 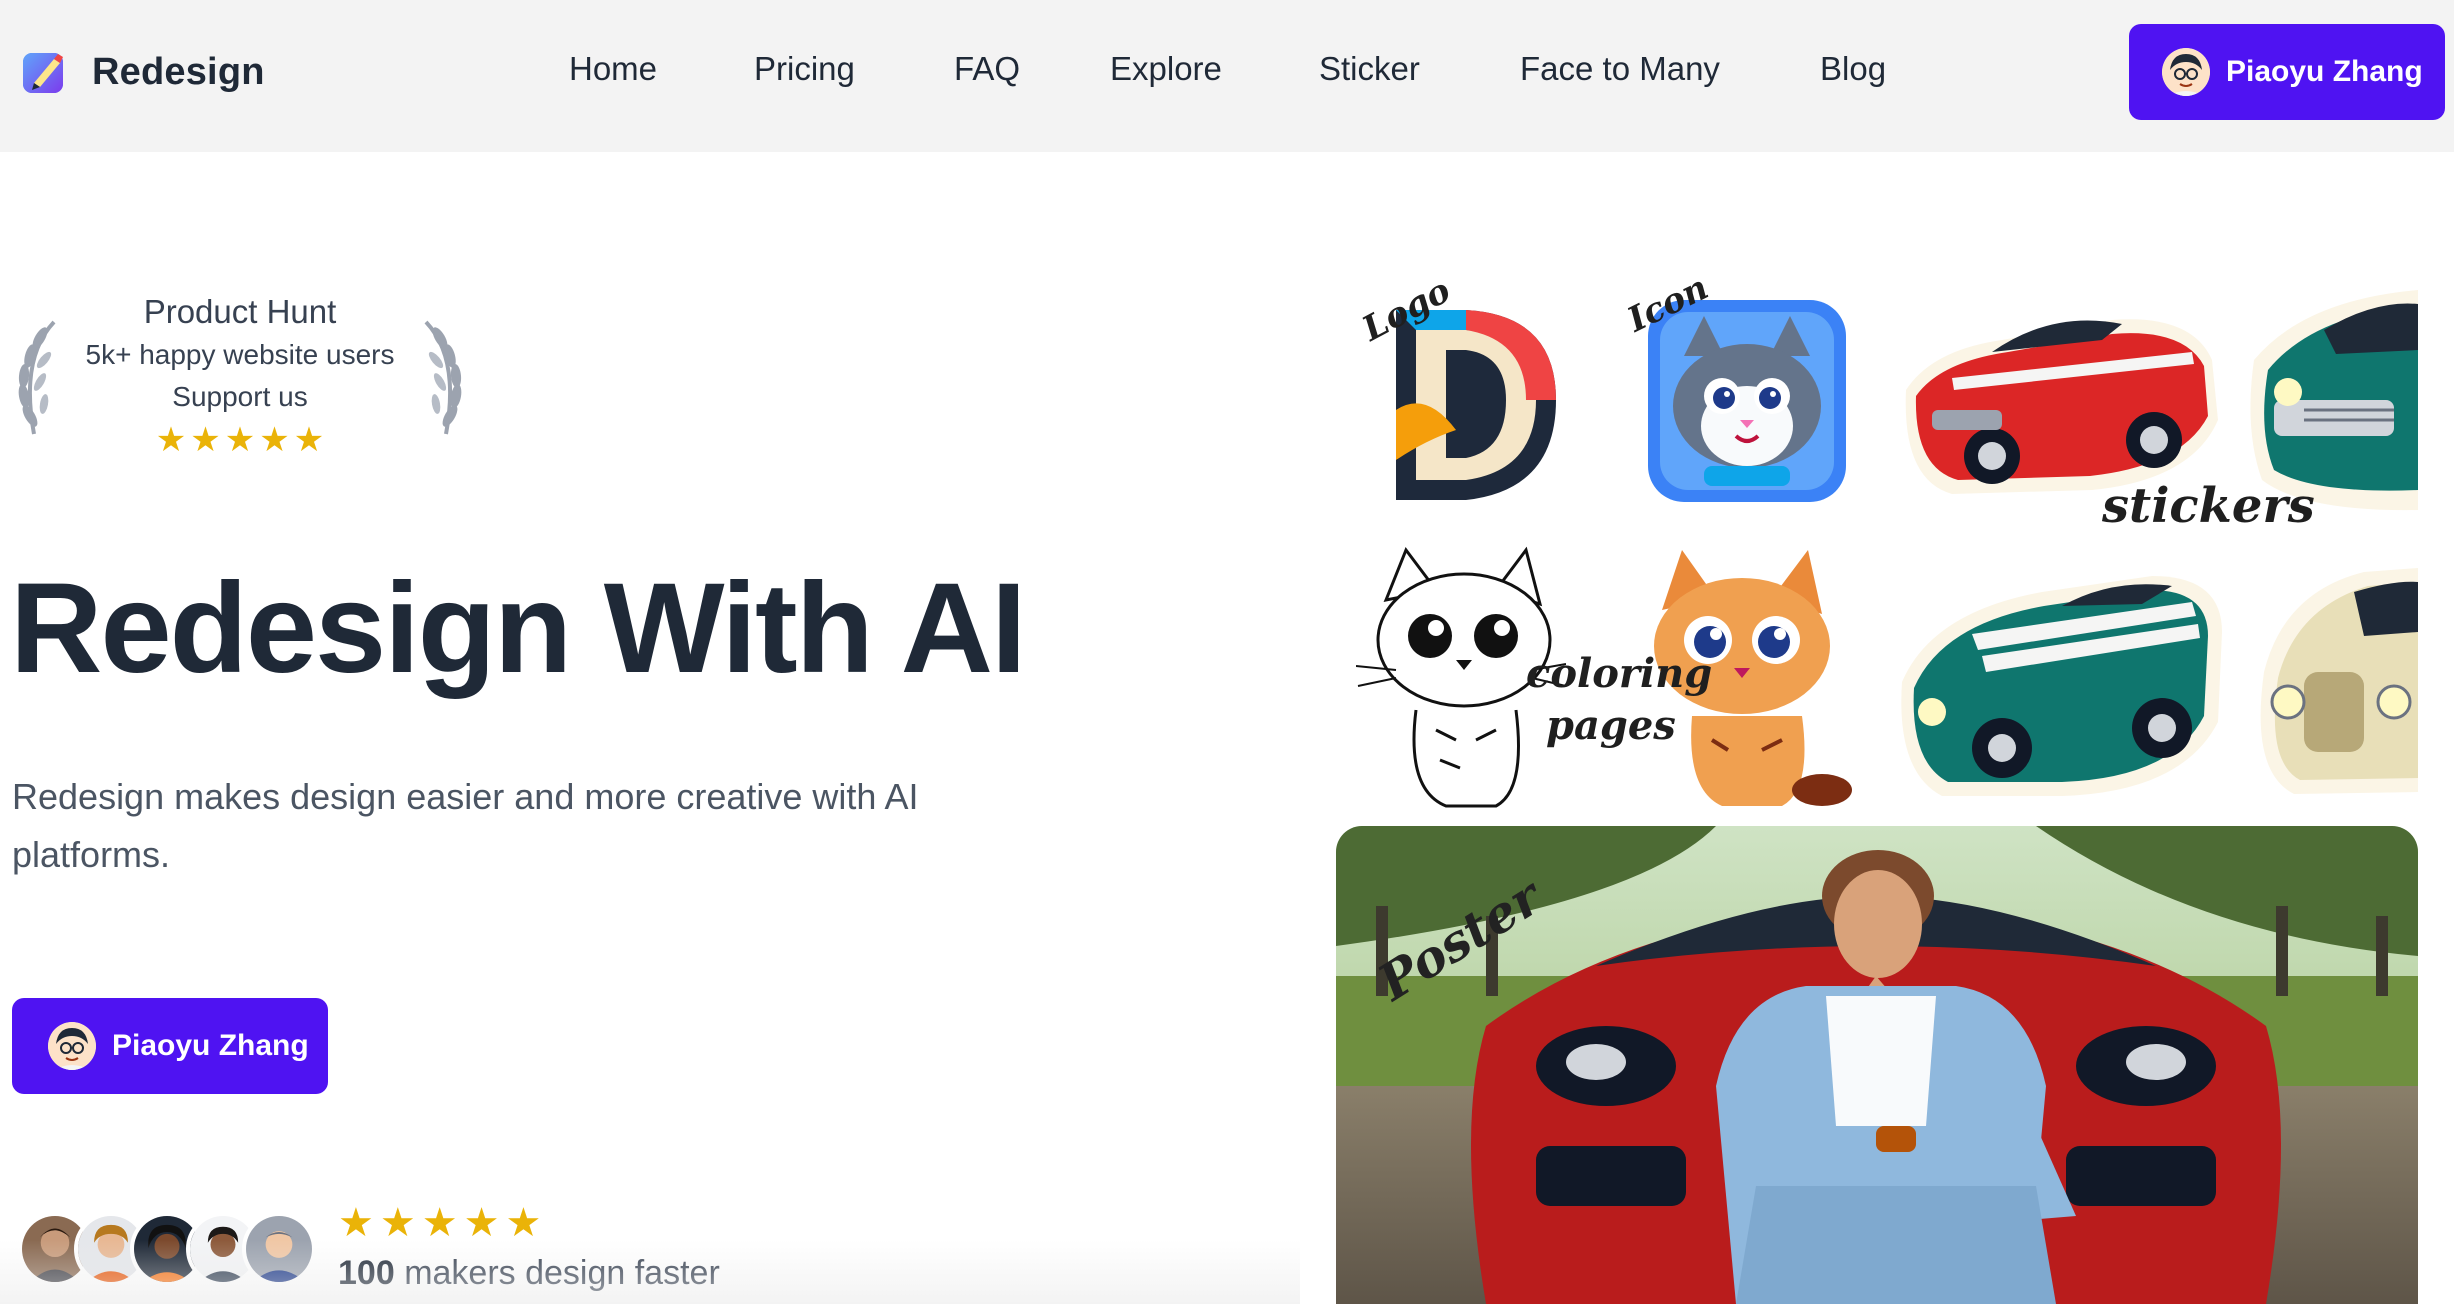 What do you see at coordinates (1620, 69) in the screenshot?
I see `nav-face-to-many: Face to Many` at bounding box center [1620, 69].